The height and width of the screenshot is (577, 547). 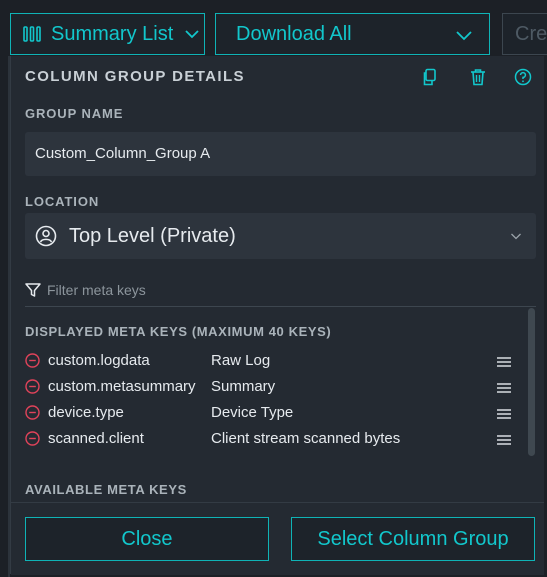 What do you see at coordinates (135, 76) in the screenshot?
I see `panel-title: COLUMN GROUP DETAILS` at bounding box center [135, 76].